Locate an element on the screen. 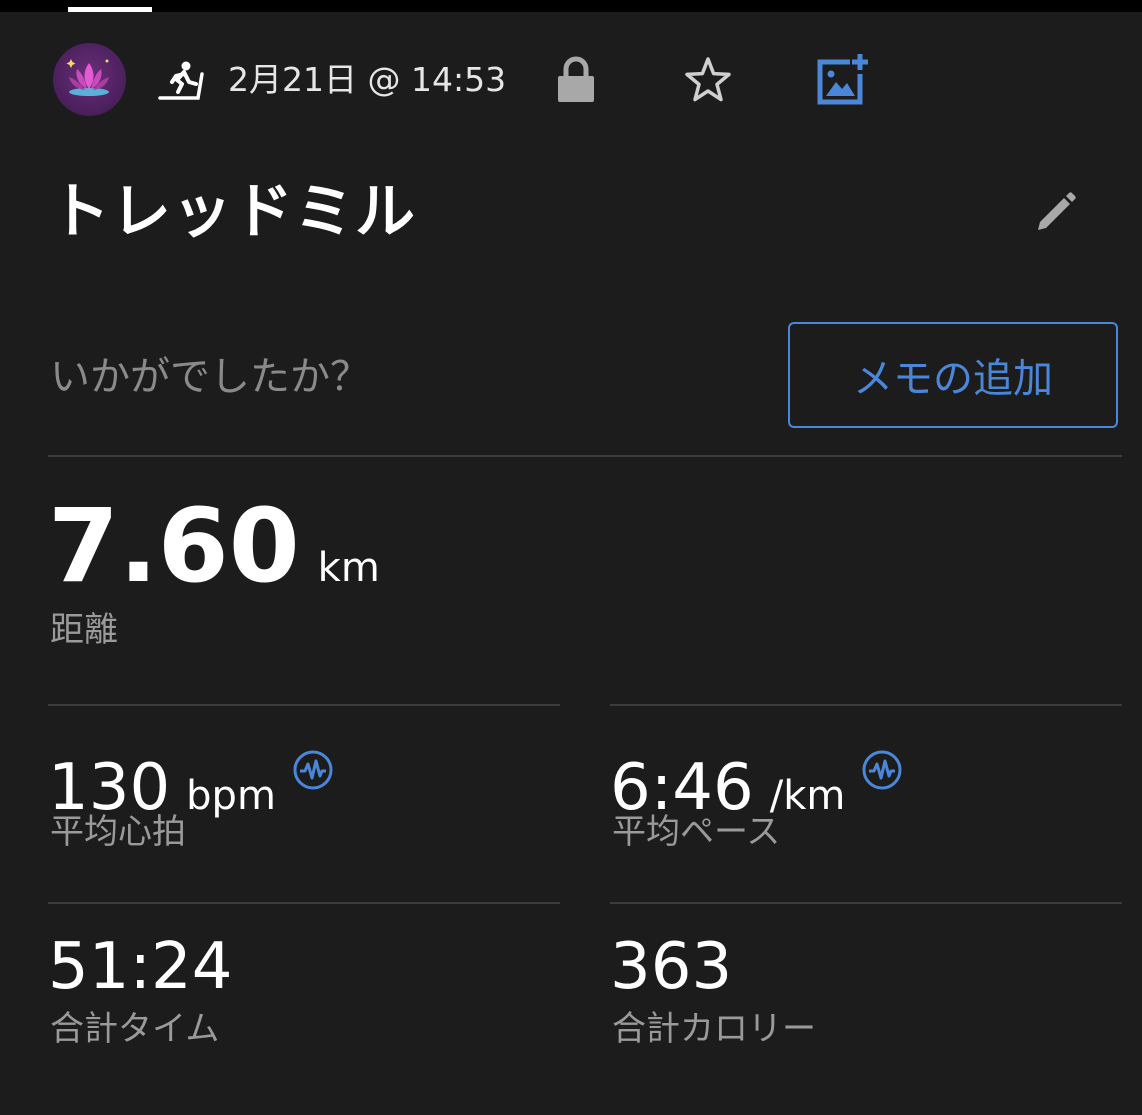 Image resolution: width=1142 pixels, height=1115 pixels. lotus-avatar is located at coordinates (89, 79).